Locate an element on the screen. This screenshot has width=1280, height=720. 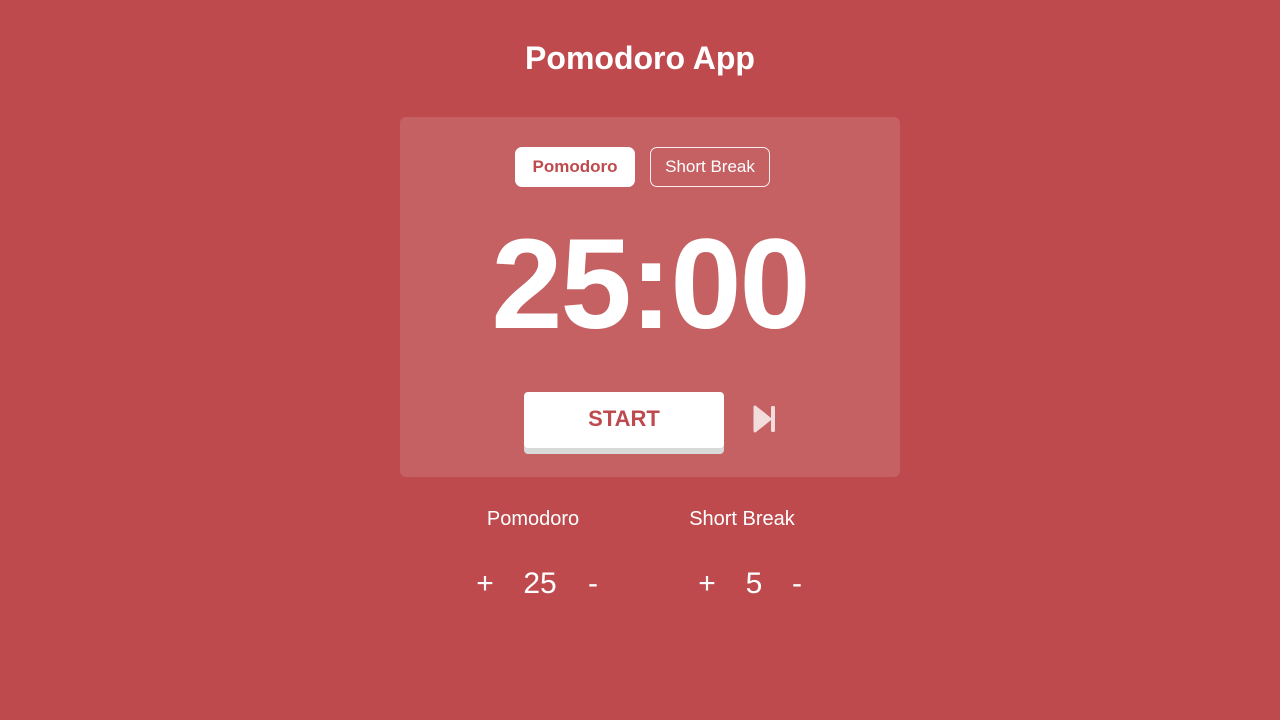
pomodoro-setting: Pomodoro + 25 - is located at coordinates (533, 560).